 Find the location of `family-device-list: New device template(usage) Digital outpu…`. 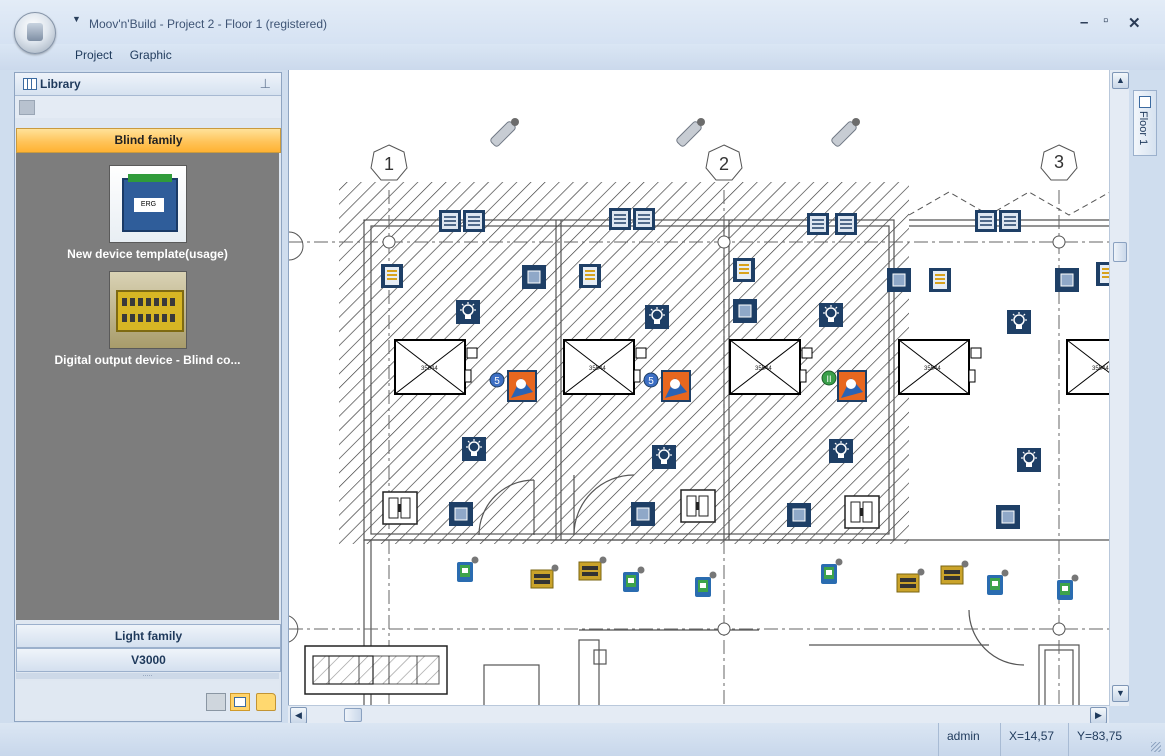

family-device-list: New device template(usage) Digital outpu… is located at coordinates (147, 386).